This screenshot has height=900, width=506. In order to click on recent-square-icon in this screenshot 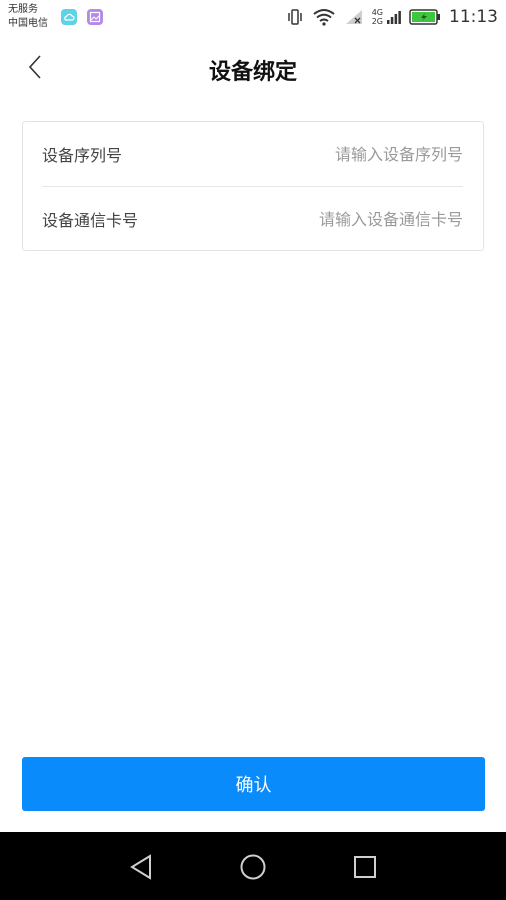, I will do `click(365, 867)`.